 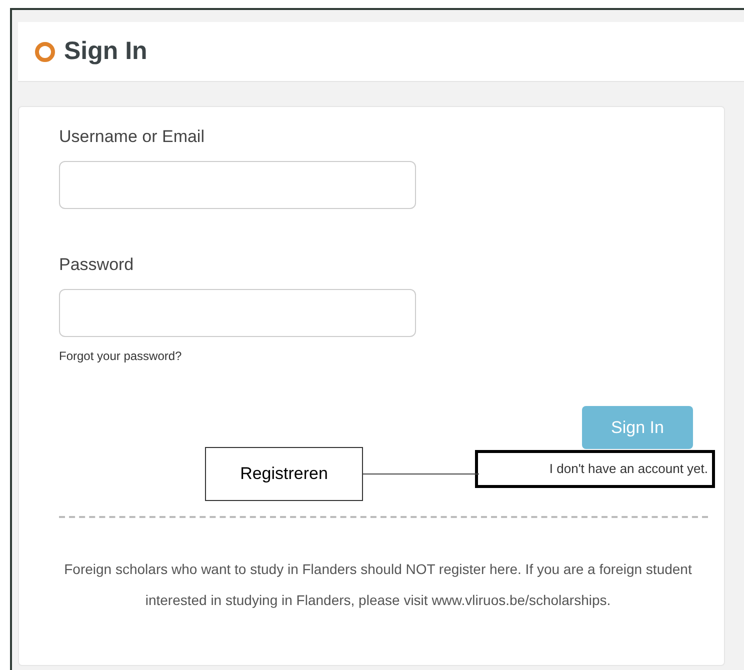 I want to click on field-label: Password, so click(x=97, y=265).